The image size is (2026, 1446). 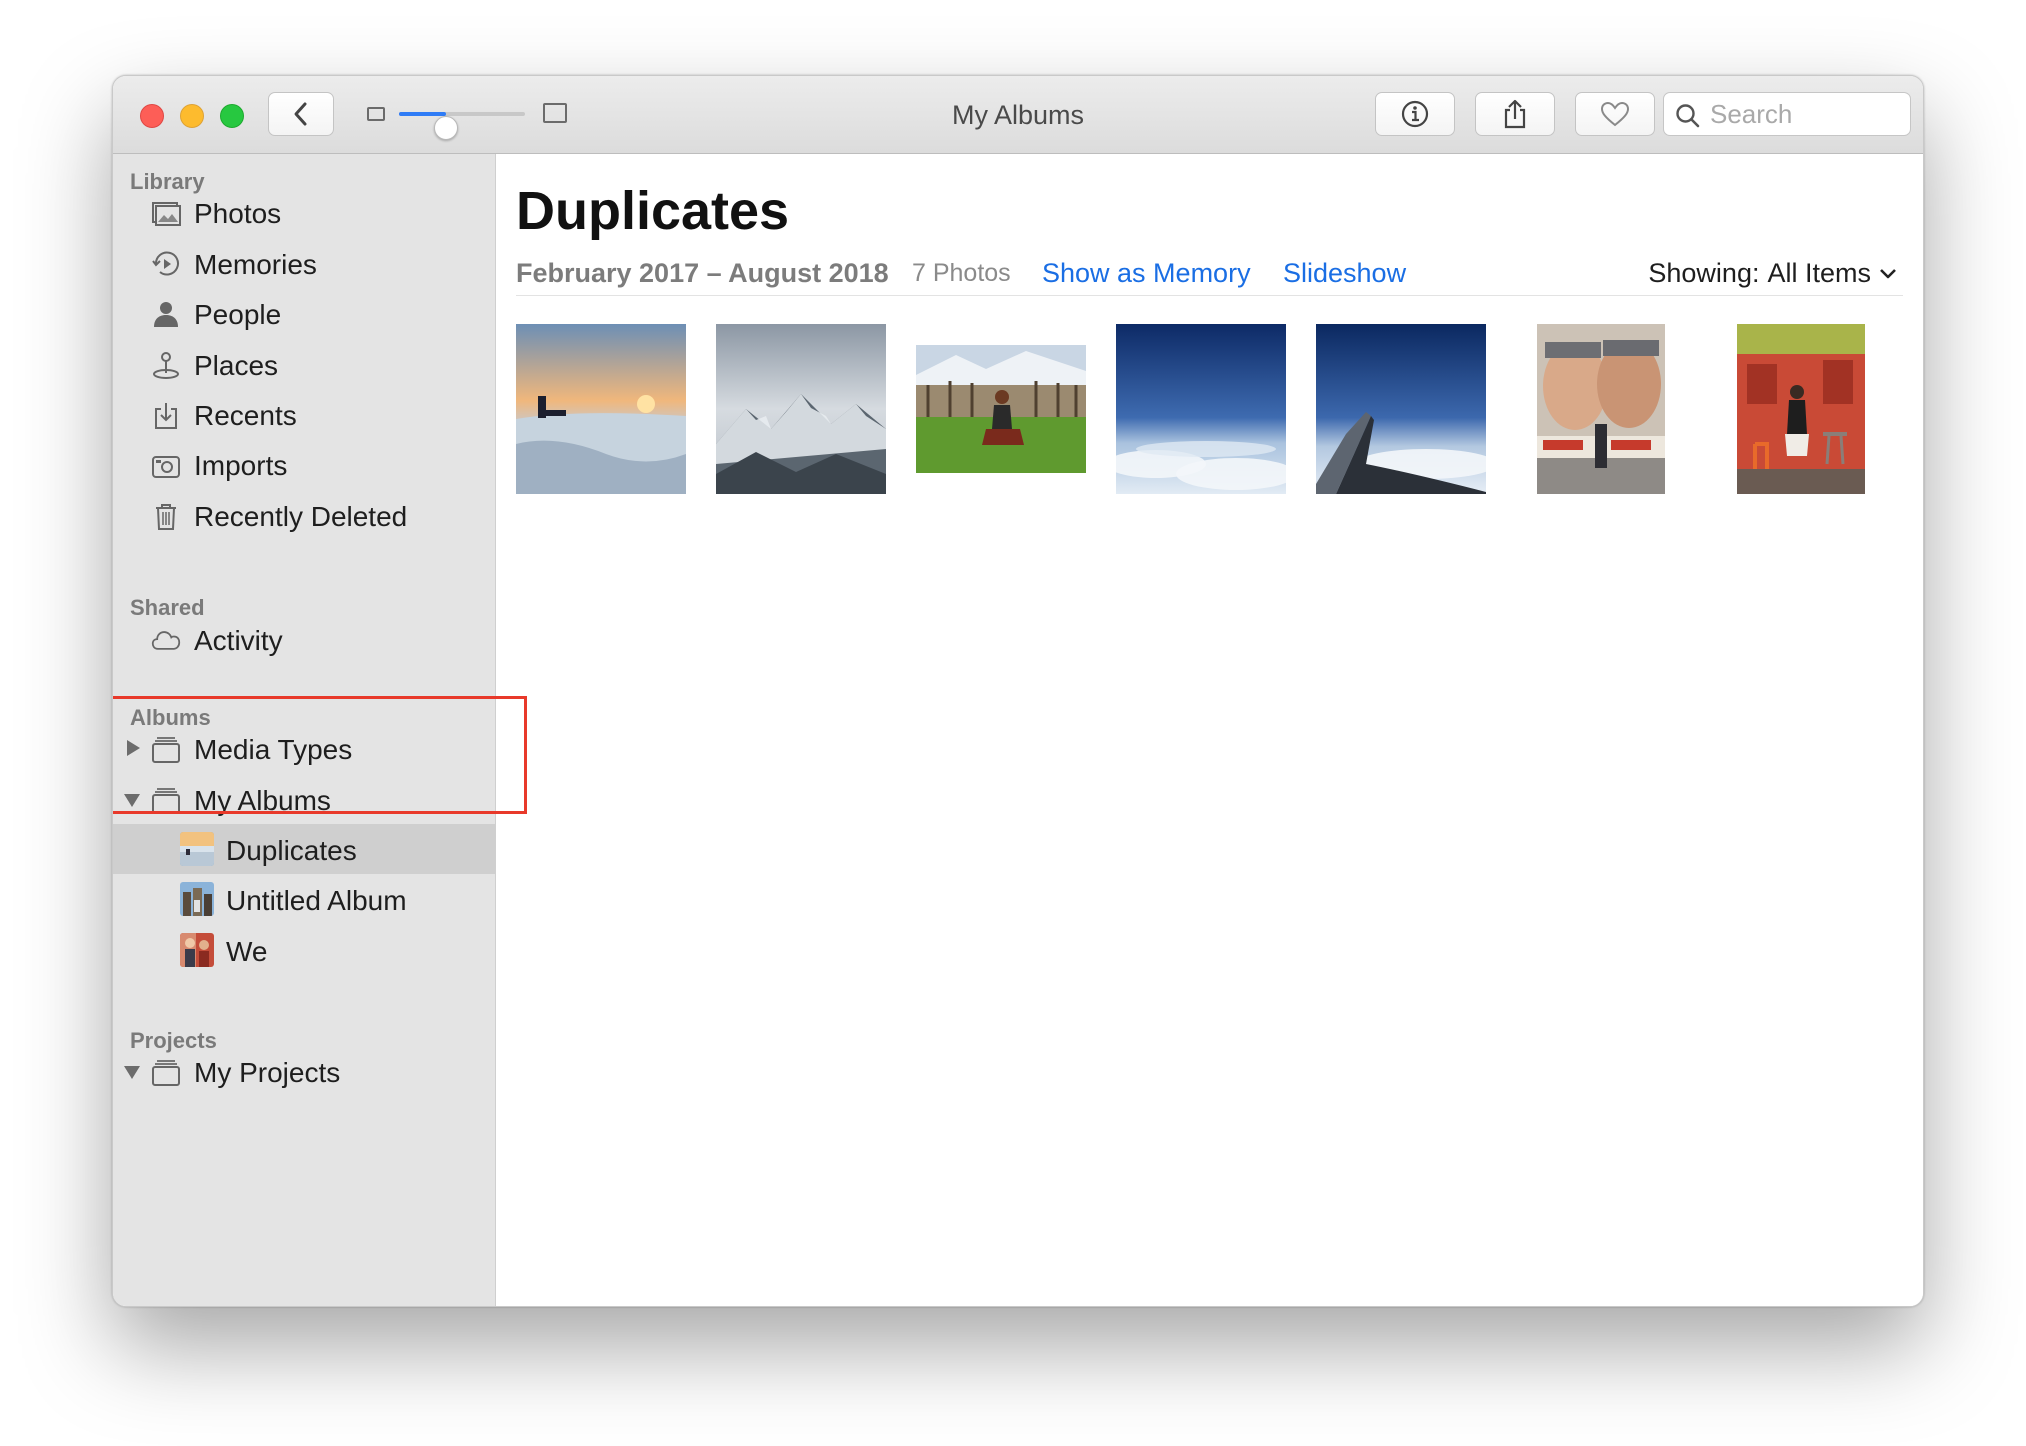 I want to click on sidebar-item-untitled-album: Untitled Album, so click(x=304, y=899).